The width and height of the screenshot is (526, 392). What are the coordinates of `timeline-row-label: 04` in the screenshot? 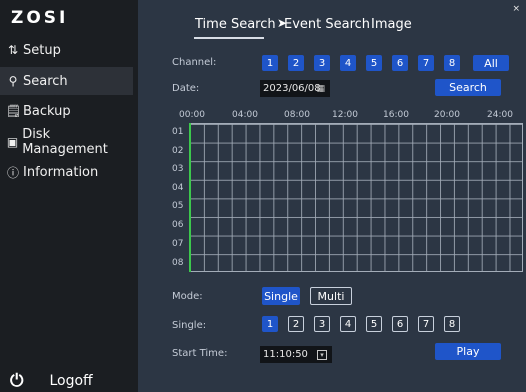 It's located at (178, 188).